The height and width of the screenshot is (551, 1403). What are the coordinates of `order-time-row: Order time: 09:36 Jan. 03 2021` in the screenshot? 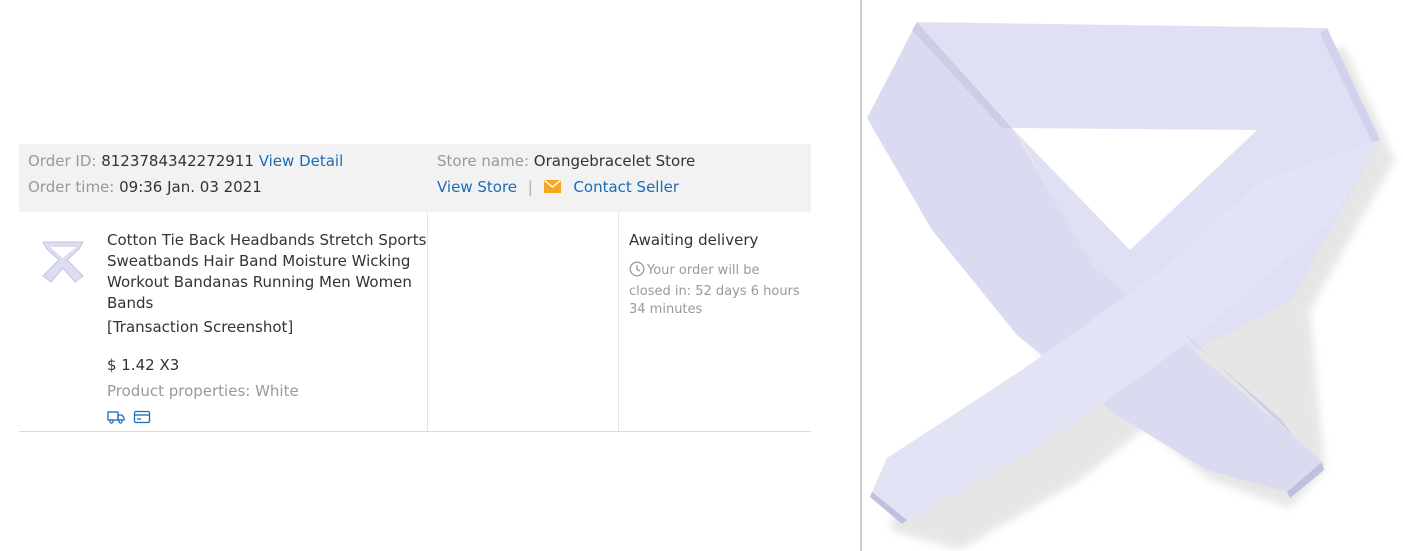 It's located at (145, 187).